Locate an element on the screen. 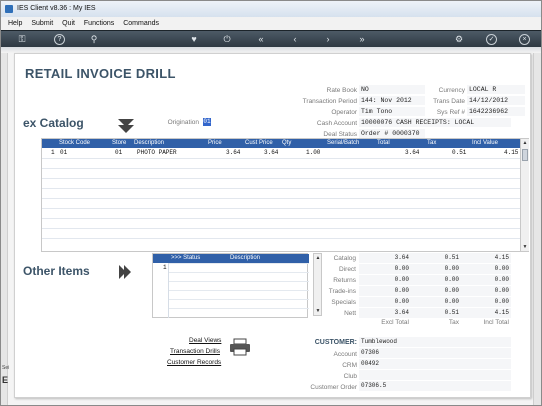  totals-direct-label: Direct is located at coordinates (347, 269).